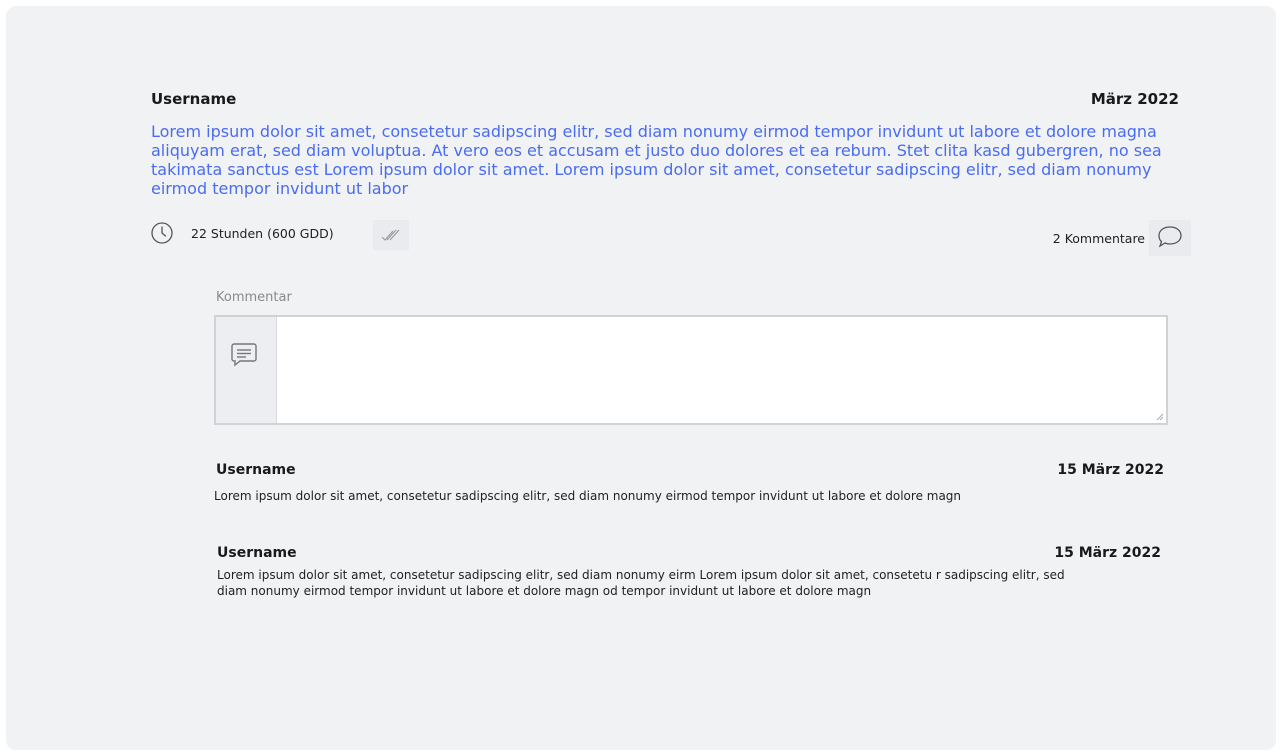 The width and height of the screenshot is (1284, 754). Describe the element at coordinates (246, 370) in the screenshot. I see `comment-addon` at that location.